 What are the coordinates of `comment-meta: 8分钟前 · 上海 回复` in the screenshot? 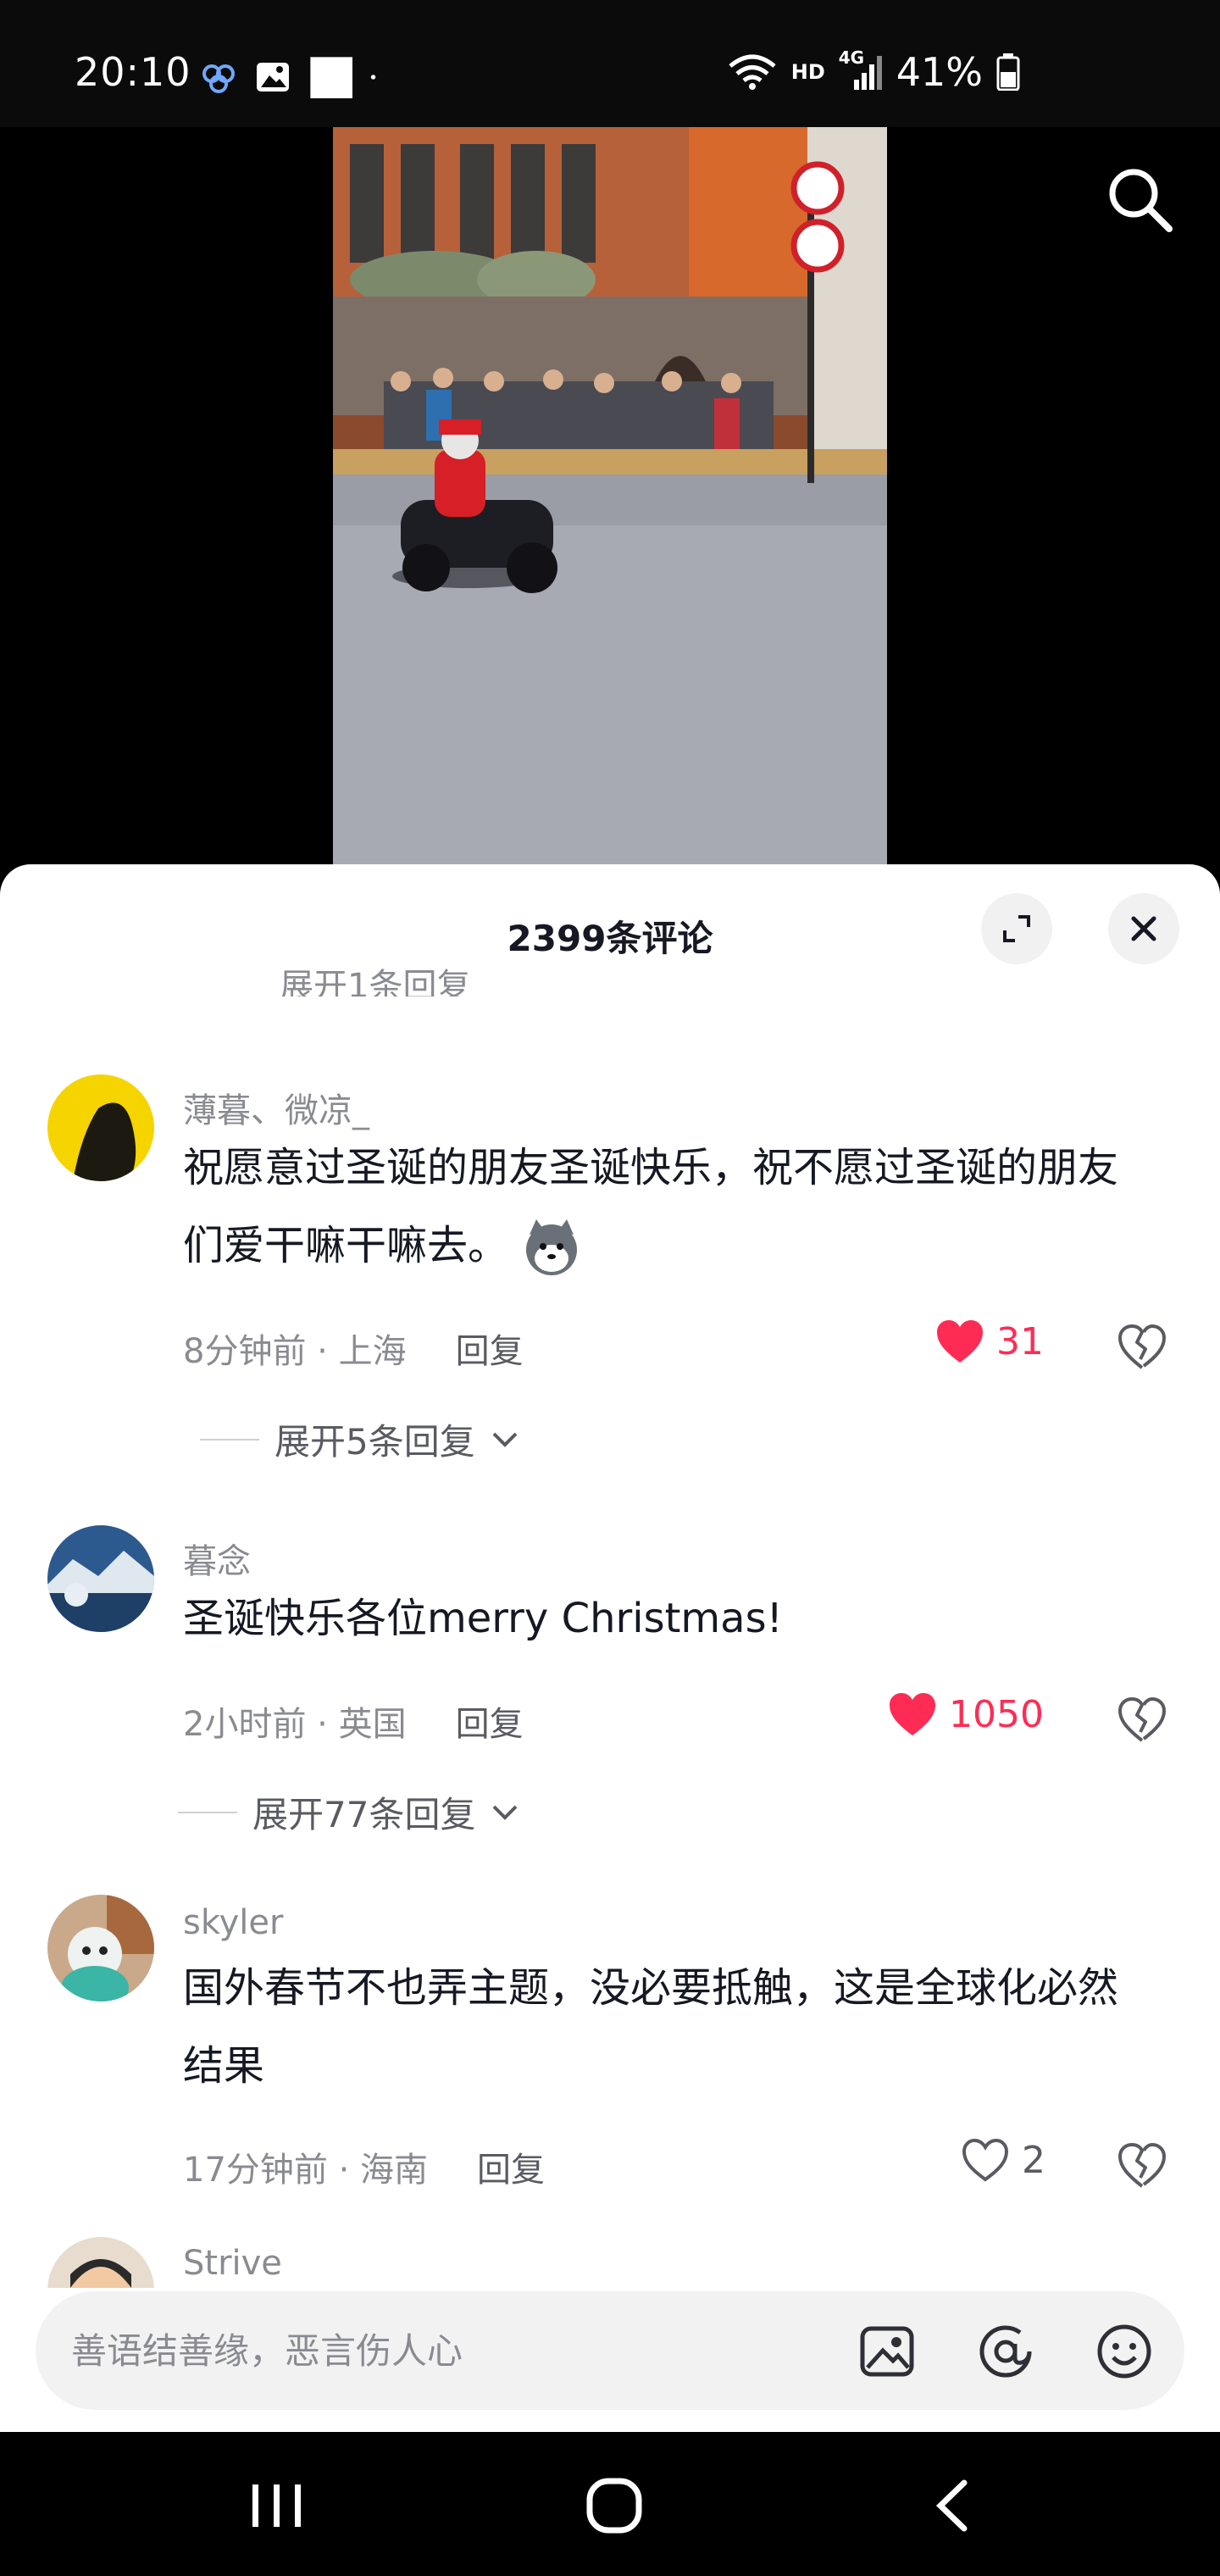 It's located at (353, 1348).